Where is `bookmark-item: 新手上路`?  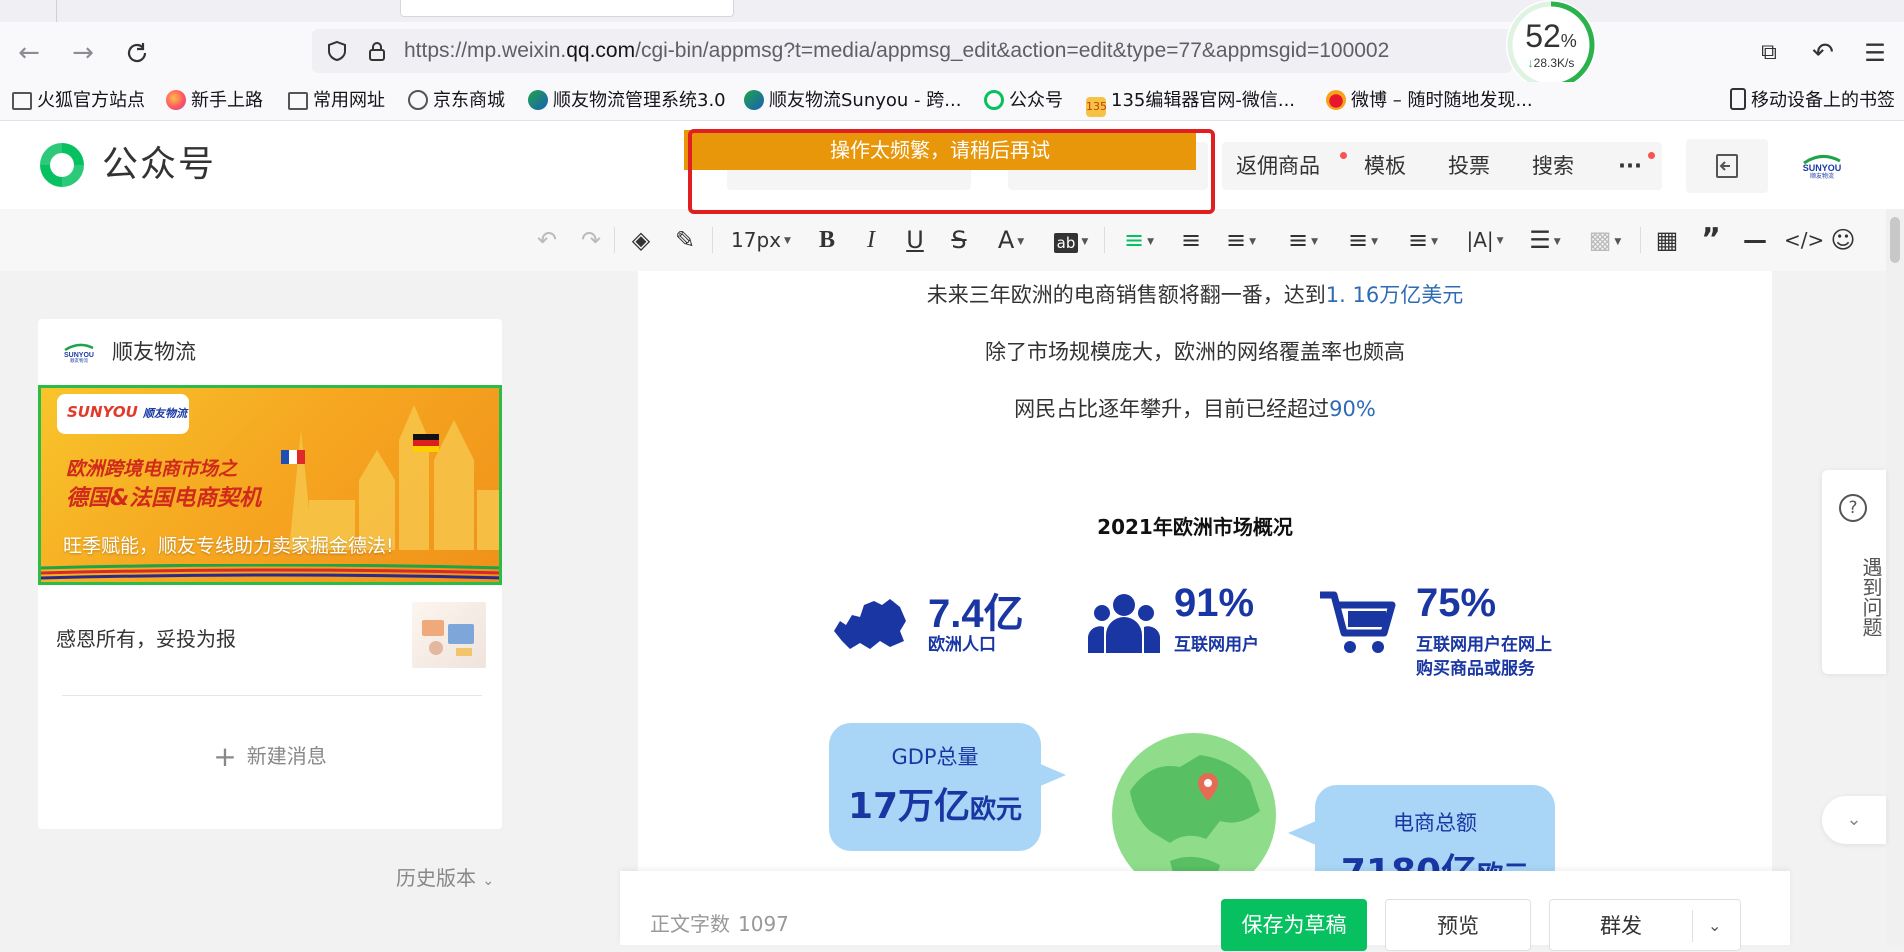 bookmark-item: 新手上路 is located at coordinates (214, 101).